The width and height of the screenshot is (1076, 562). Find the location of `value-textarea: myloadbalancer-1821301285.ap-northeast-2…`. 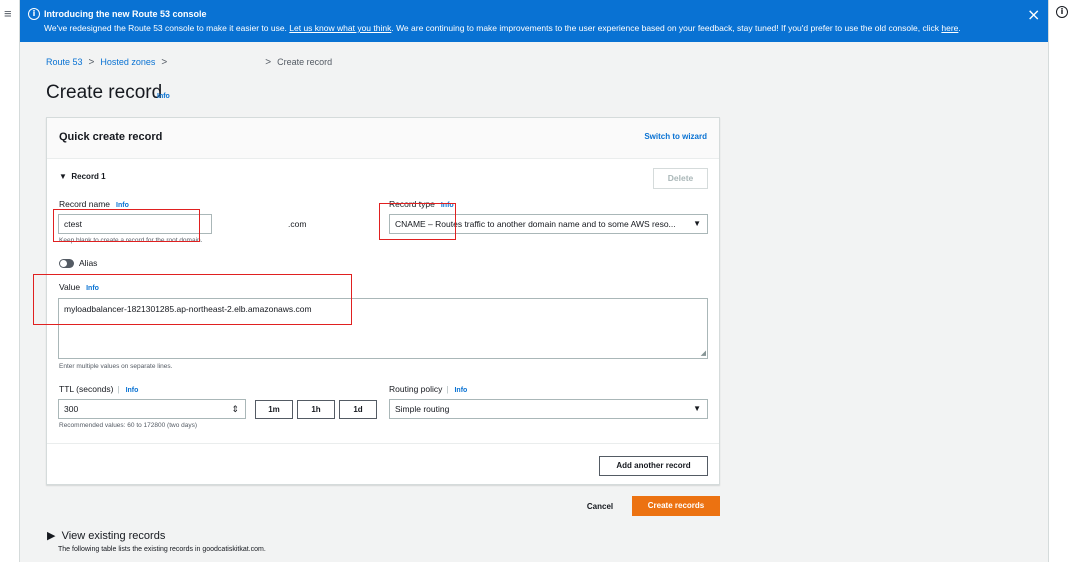

value-textarea: myloadbalancer-1821301285.ap-northeast-2… is located at coordinates (383, 328).